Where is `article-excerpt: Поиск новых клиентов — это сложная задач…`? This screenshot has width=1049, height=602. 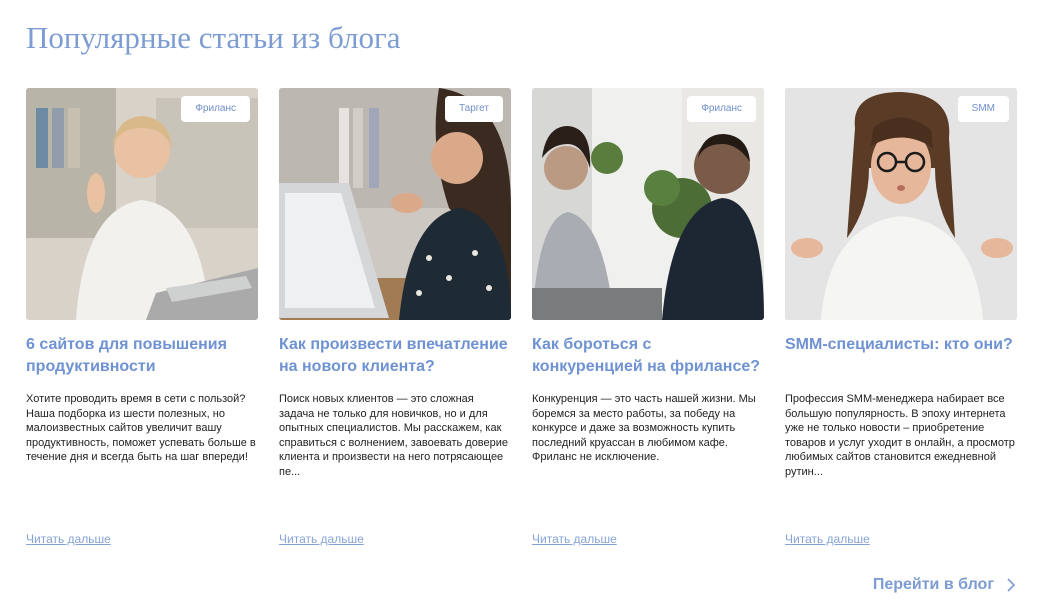 article-excerpt: Поиск новых клиентов — это сложная задач… is located at coordinates (394, 435).